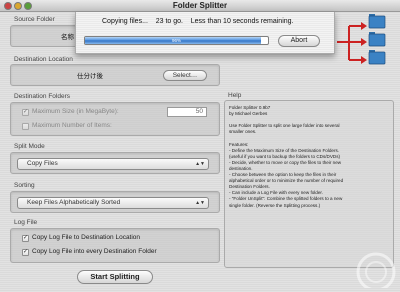 The height and width of the screenshot is (292, 400). Describe the element at coordinates (86, 237) in the screenshot. I see `log-to-destination-label: Copy Log File to Destination Location` at that location.